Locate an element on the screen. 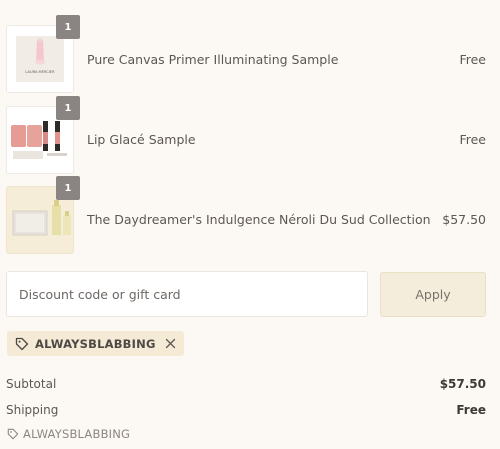 Image resolution: width=500 pixels, height=449 pixels. item-price: $57.50 is located at coordinates (464, 219).